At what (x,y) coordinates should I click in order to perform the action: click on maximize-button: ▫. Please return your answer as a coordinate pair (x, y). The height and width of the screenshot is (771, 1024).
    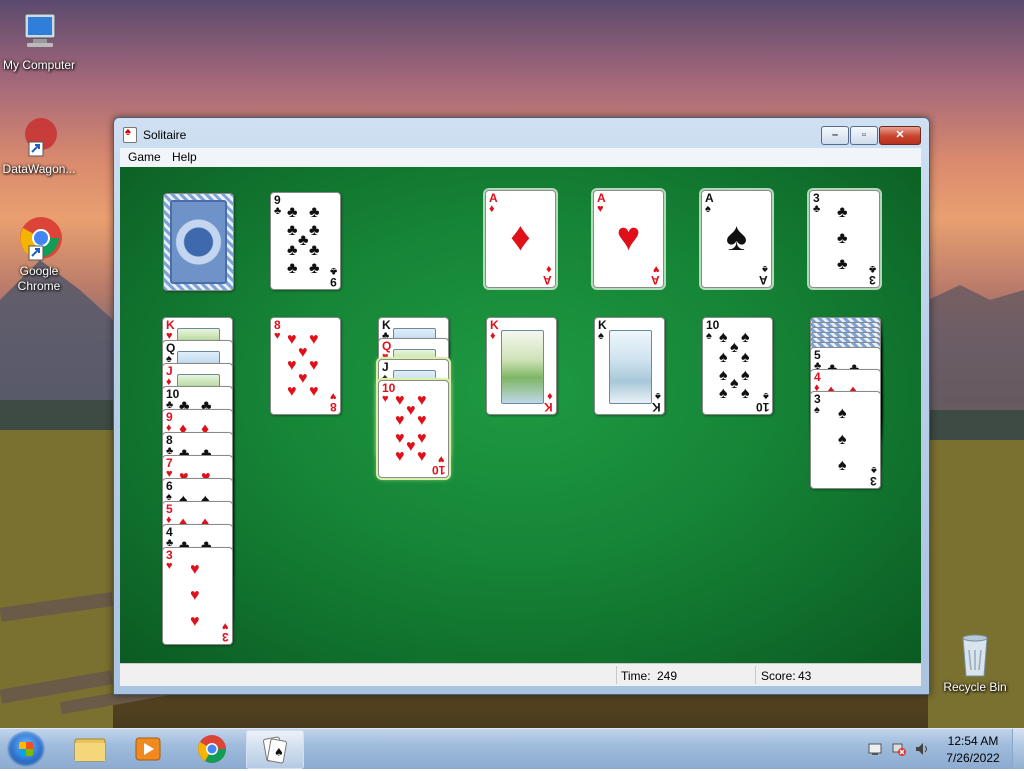
    Looking at the image, I should click on (864, 135).